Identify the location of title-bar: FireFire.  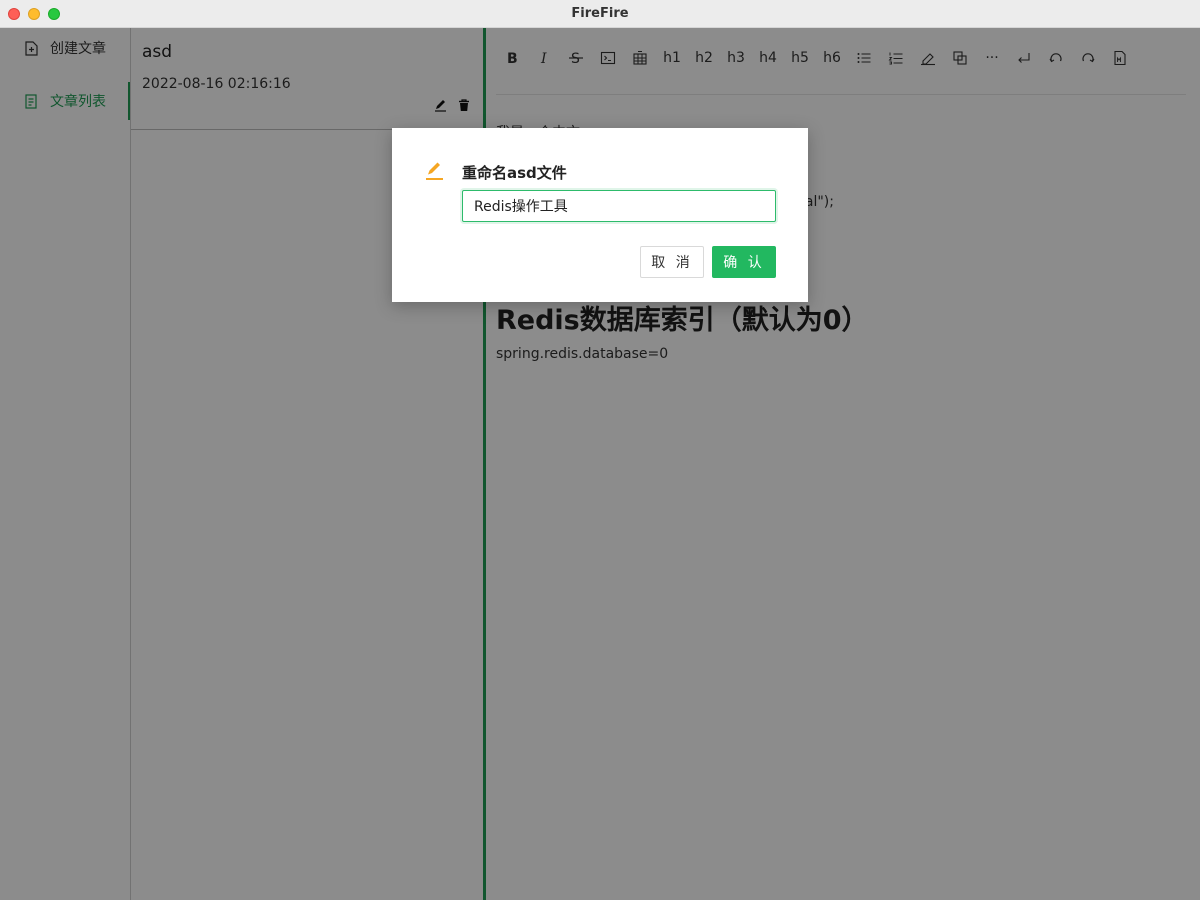
(600, 14).